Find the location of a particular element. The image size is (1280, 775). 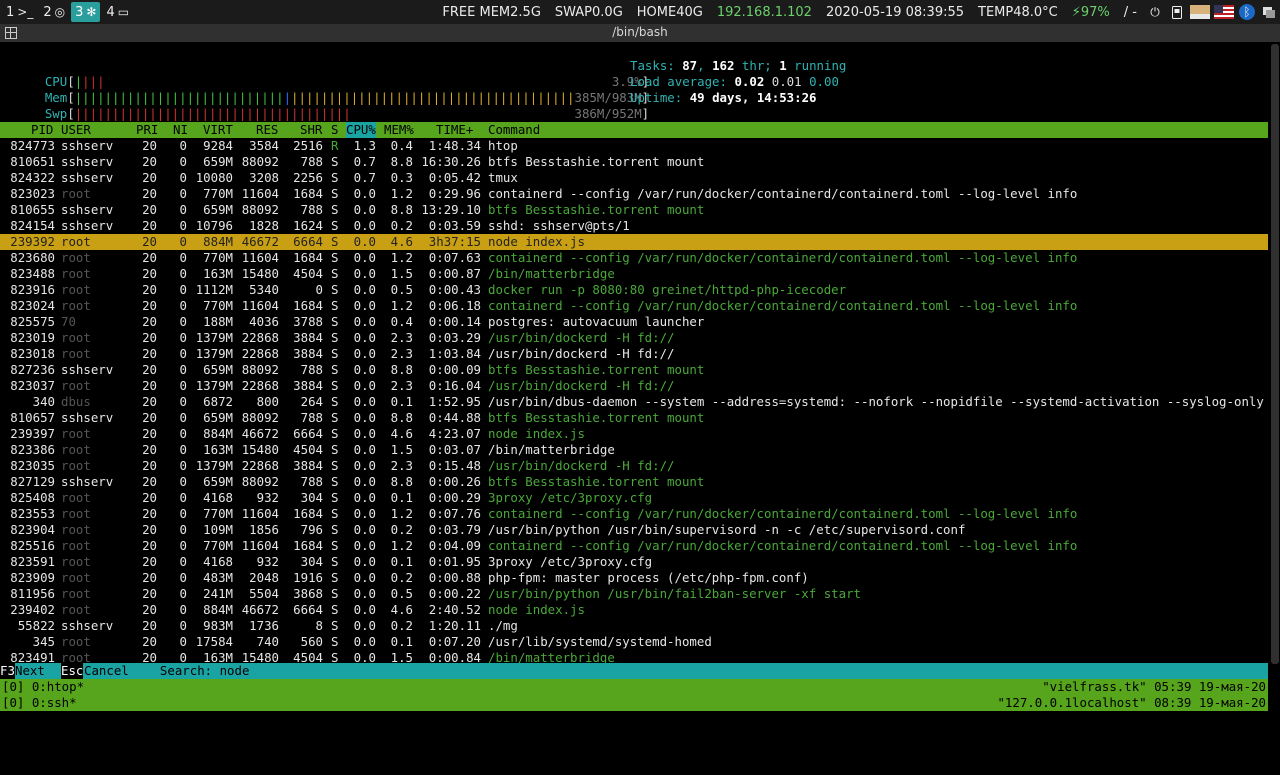

tmux-window-htop: [0] 0:htop* is located at coordinates (43, 687).